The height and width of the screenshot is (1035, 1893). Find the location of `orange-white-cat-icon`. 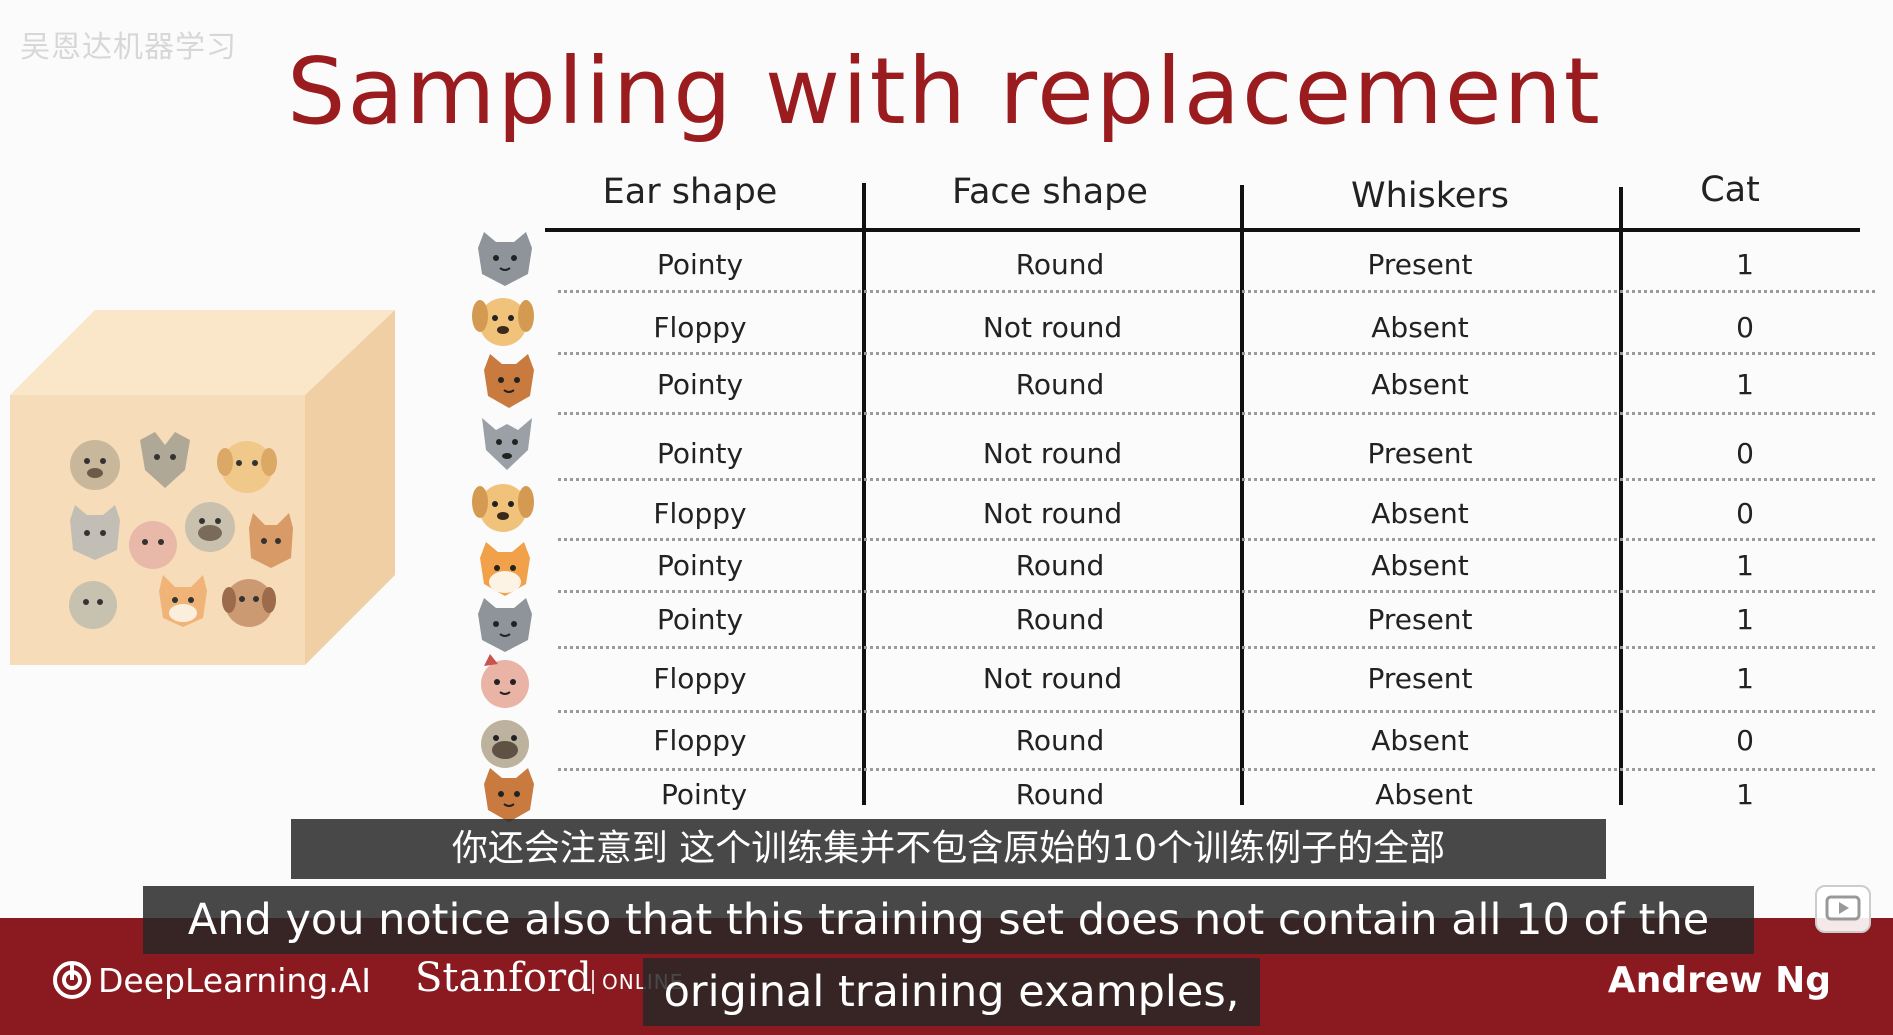

orange-white-cat-icon is located at coordinates (505, 569).